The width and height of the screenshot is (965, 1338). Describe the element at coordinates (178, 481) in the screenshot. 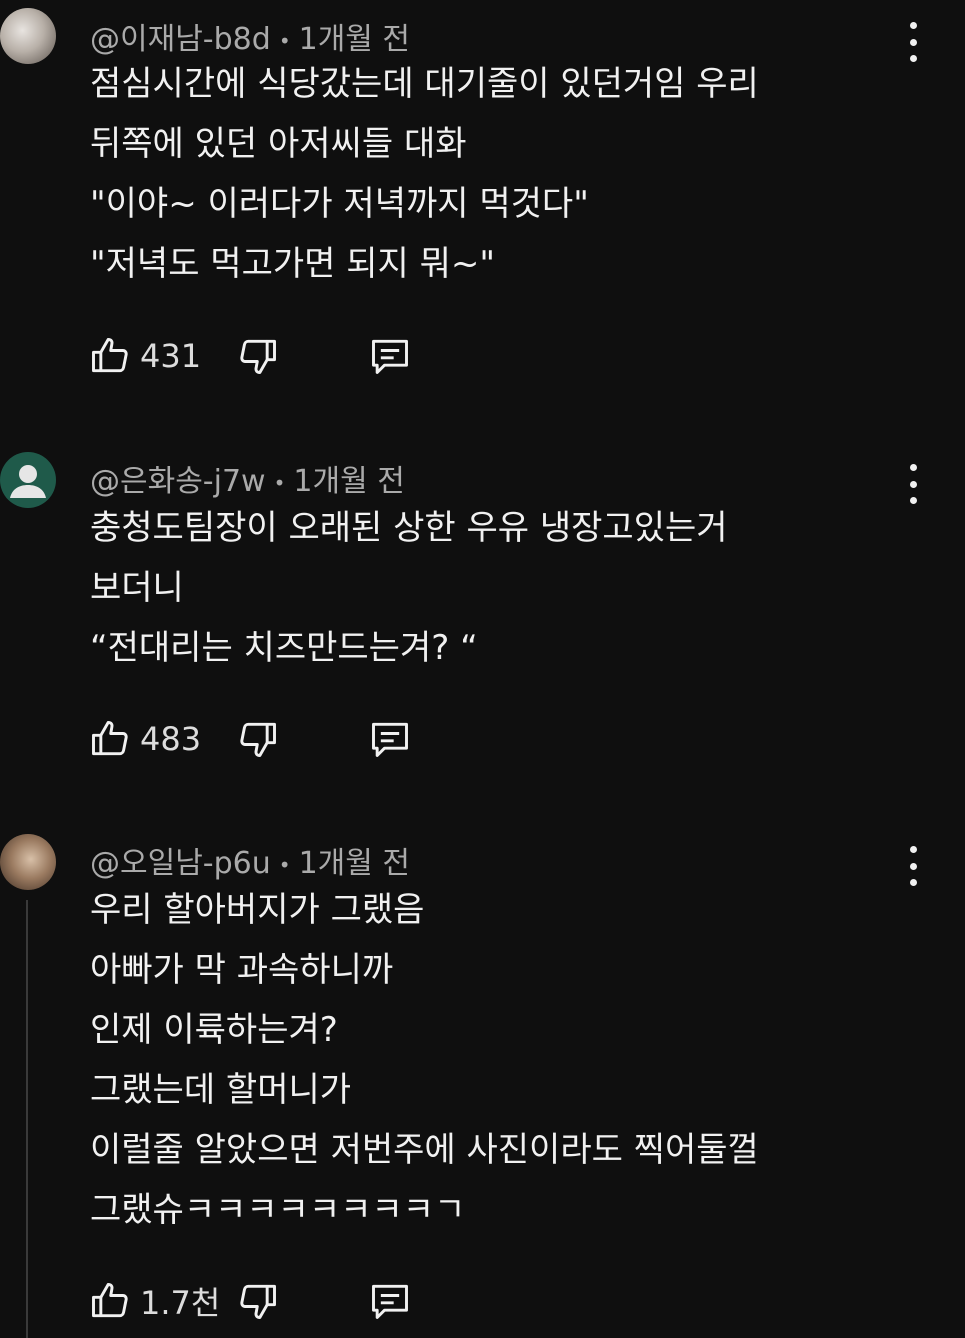

I see `author-handle: @은화송-j7w` at that location.